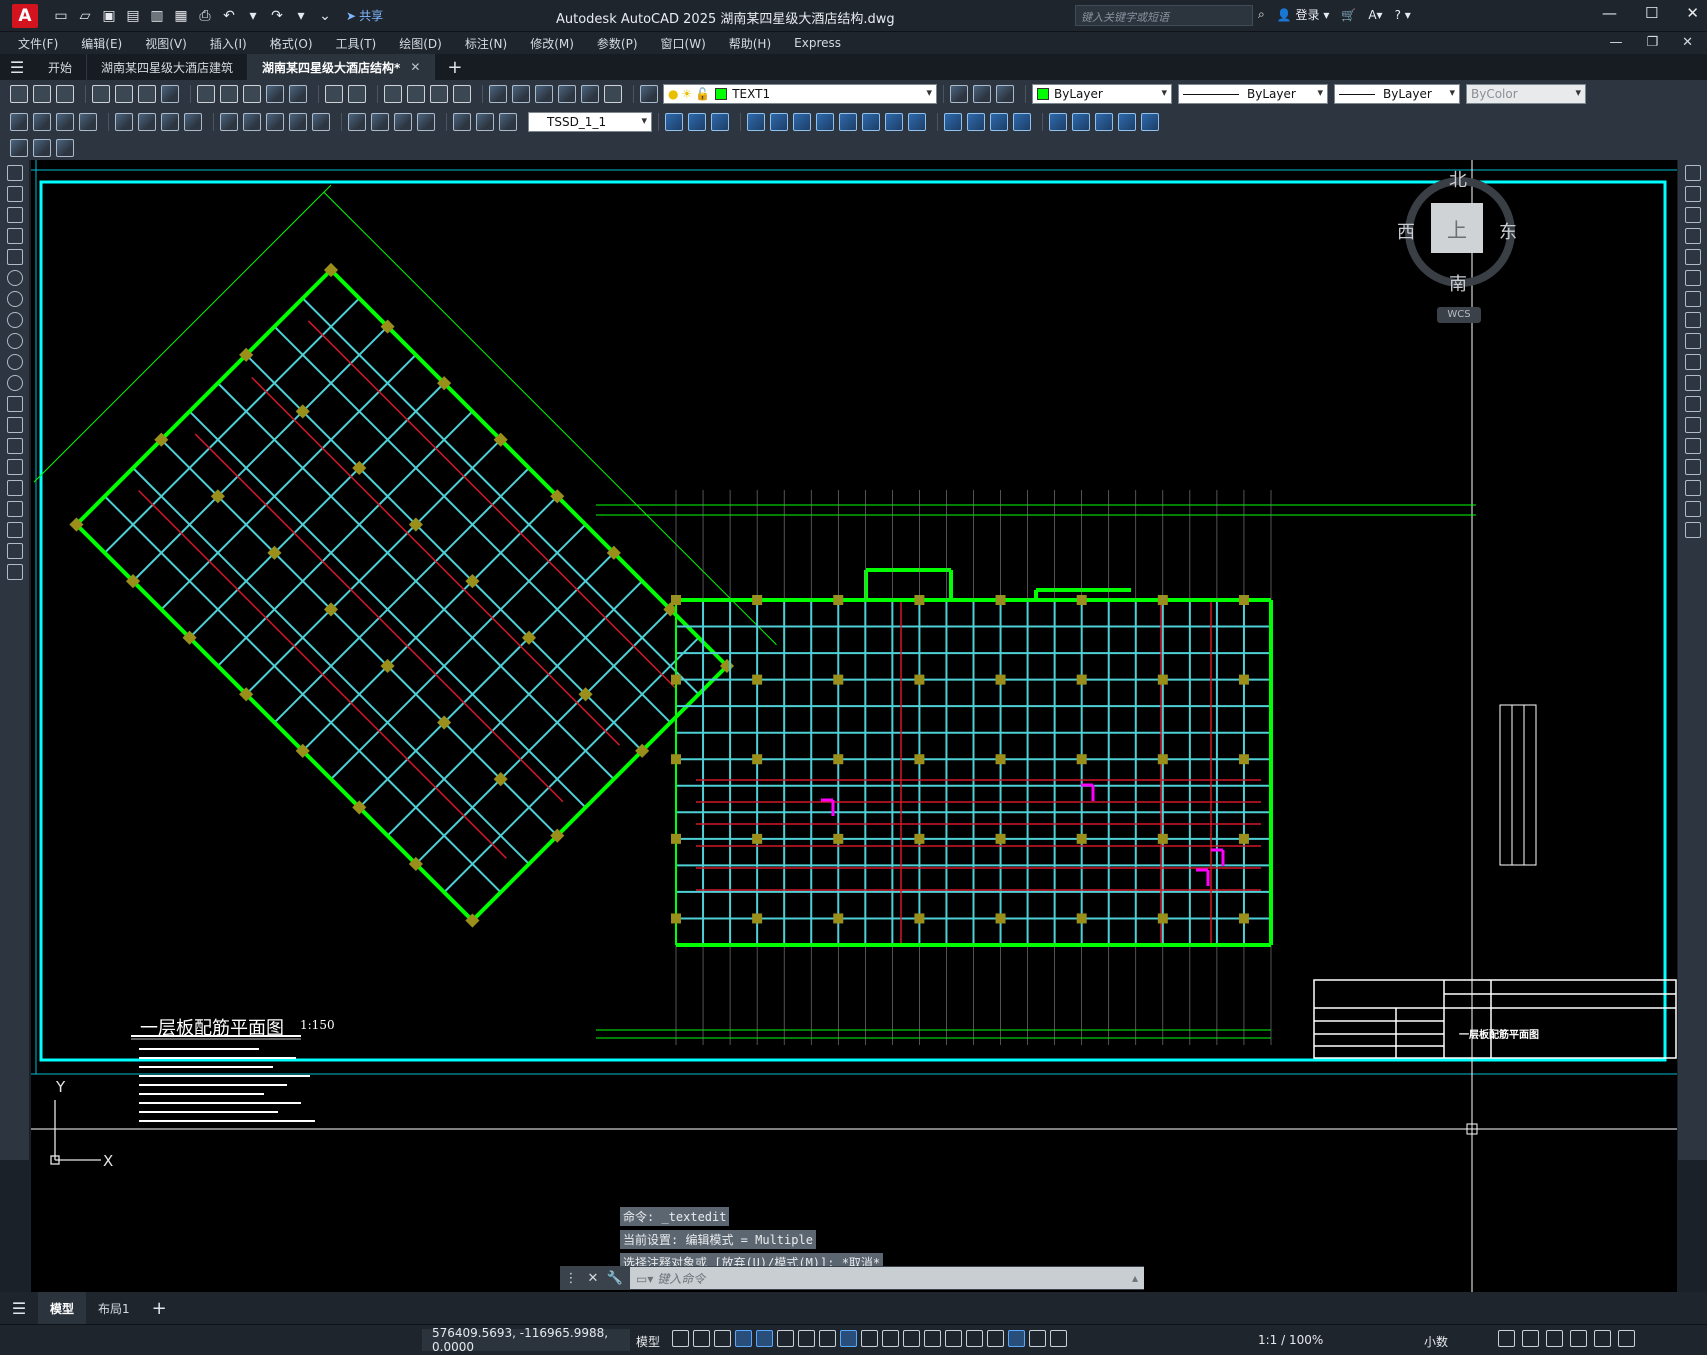 The image size is (1707, 1355). Describe the element at coordinates (615, 1278) in the screenshot. I see `customize-wrench-icon: 🔧` at that location.